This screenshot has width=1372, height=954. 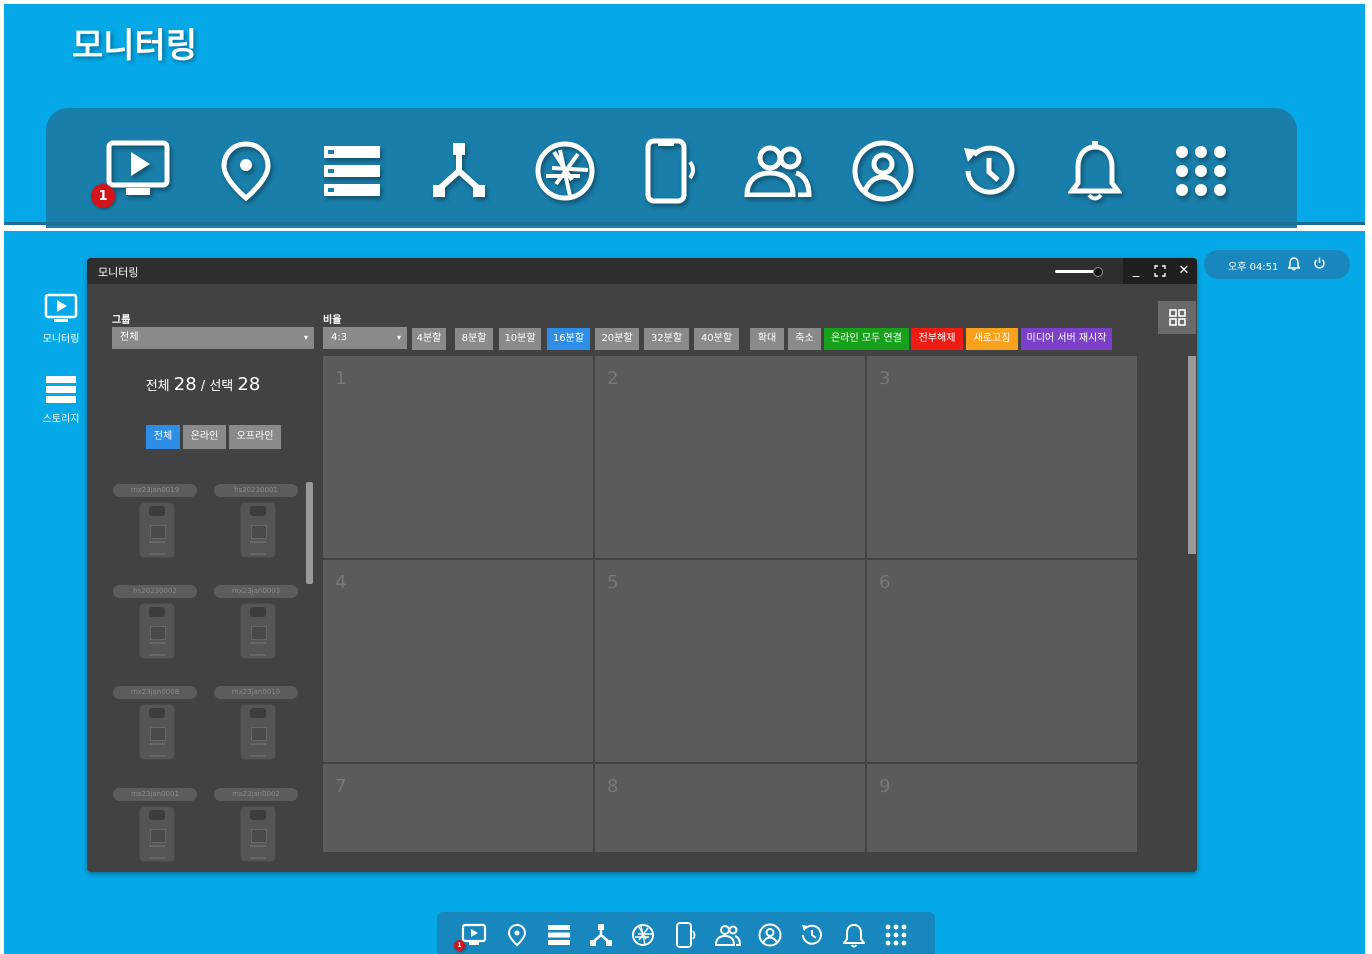 What do you see at coordinates (135, 46) in the screenshot?
I see `page-title: 모니터링` at bounding box center [135, 46].